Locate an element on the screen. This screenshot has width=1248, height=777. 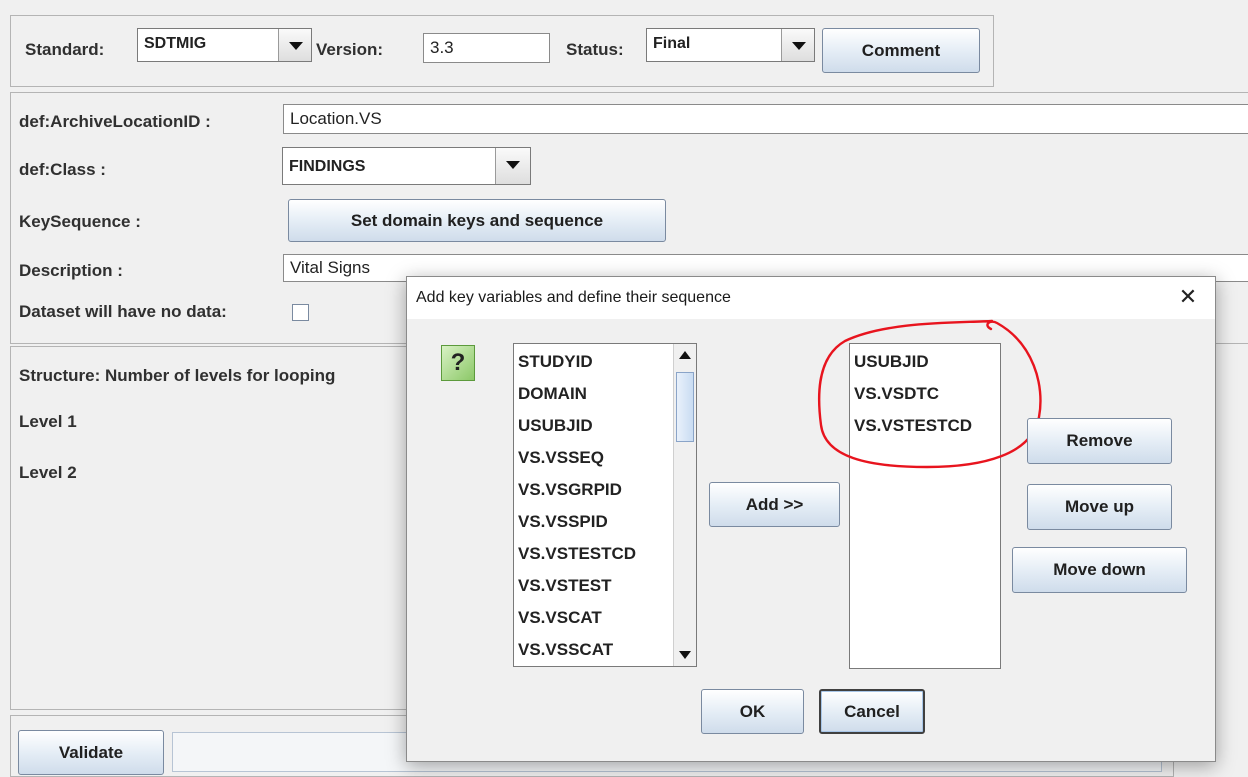
status-combo: Final is located at coordinates (730, 45).